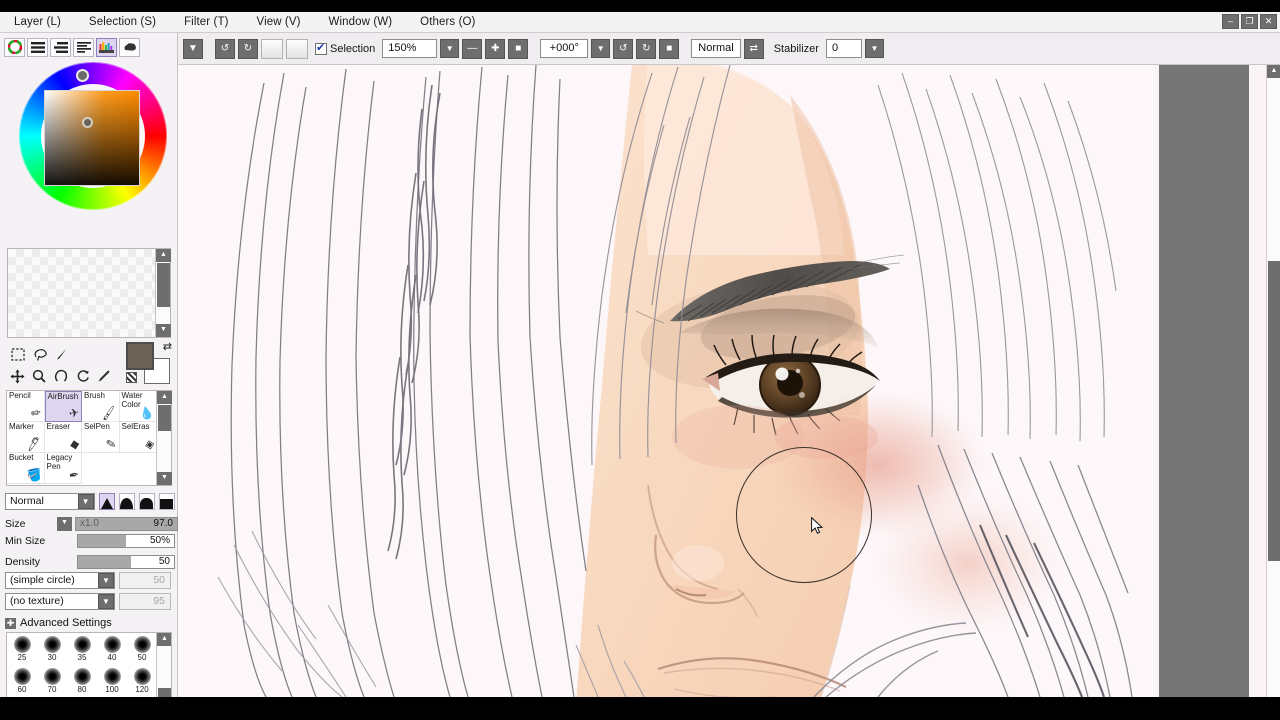 The image size is (1280, 720). Describe the element at coordinates (601, 48) in the screenshot. I see `rotation-dropdown-button: ▼` at that location.